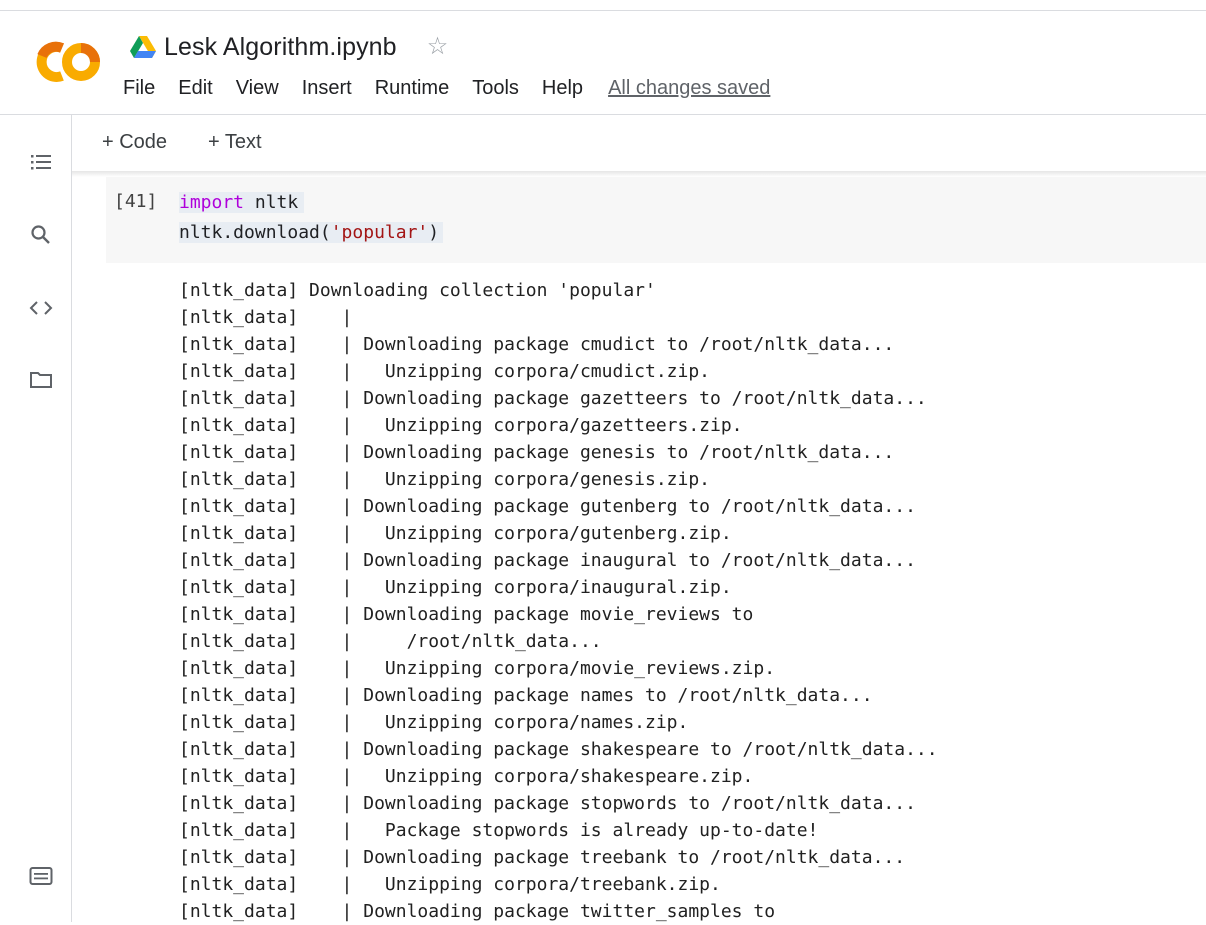 The width and height of the screenshot is (1206, 925). I want to click on keyword-import: import, so click(212, 202).